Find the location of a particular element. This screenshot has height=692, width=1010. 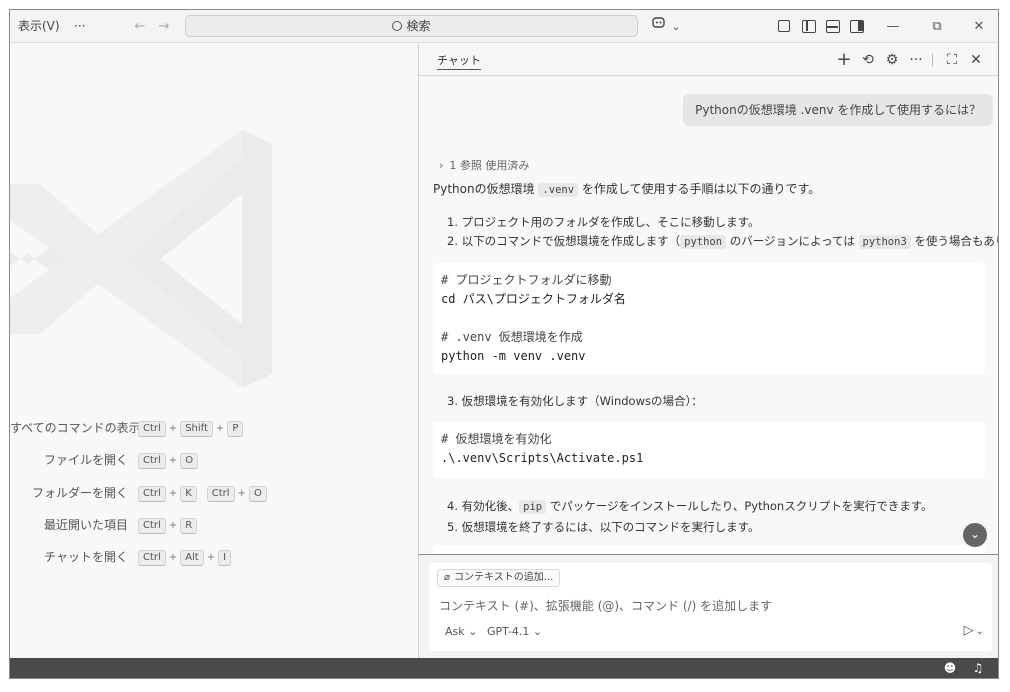

keycap: K is located at coordinates (188, 493).